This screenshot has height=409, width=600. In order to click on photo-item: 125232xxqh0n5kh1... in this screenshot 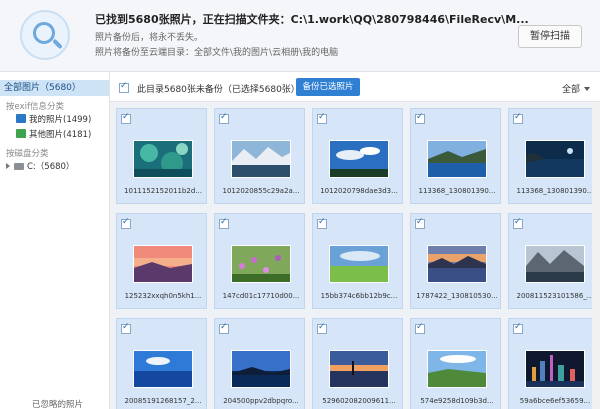, I will do `click(161, 261)`.